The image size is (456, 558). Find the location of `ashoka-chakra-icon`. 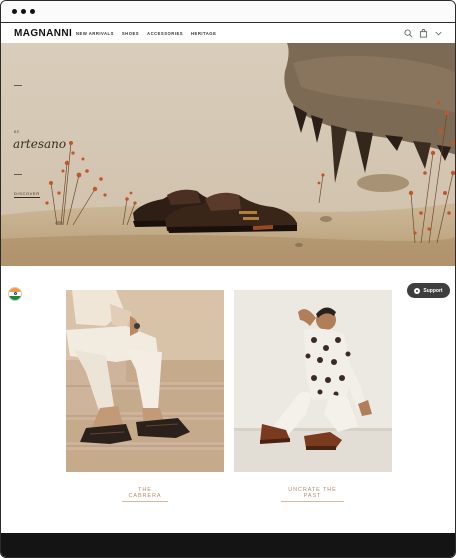

ashoka-chakra-icon is located at coordinates (15, 294).